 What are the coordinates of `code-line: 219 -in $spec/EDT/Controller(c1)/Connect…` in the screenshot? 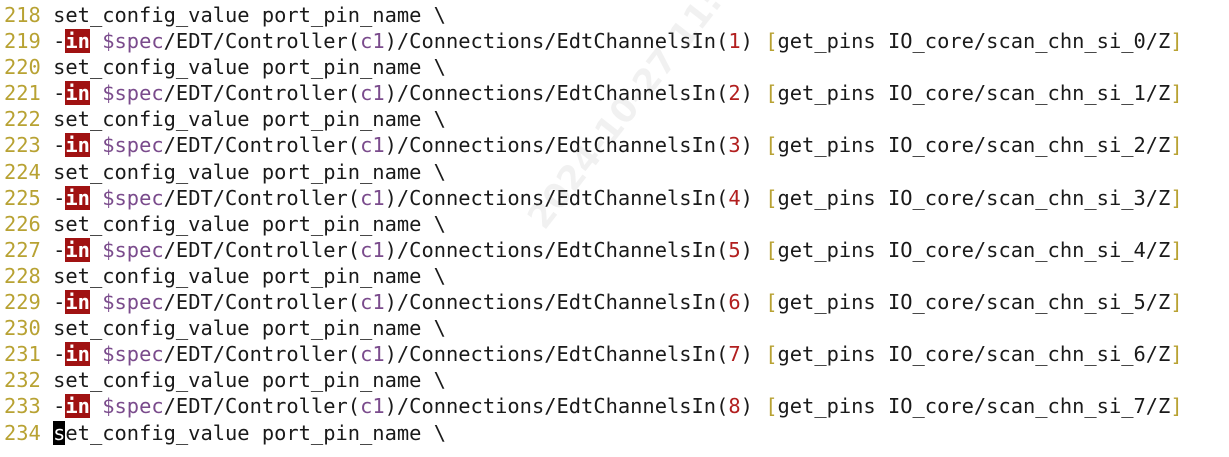 It's located at (616, 41).